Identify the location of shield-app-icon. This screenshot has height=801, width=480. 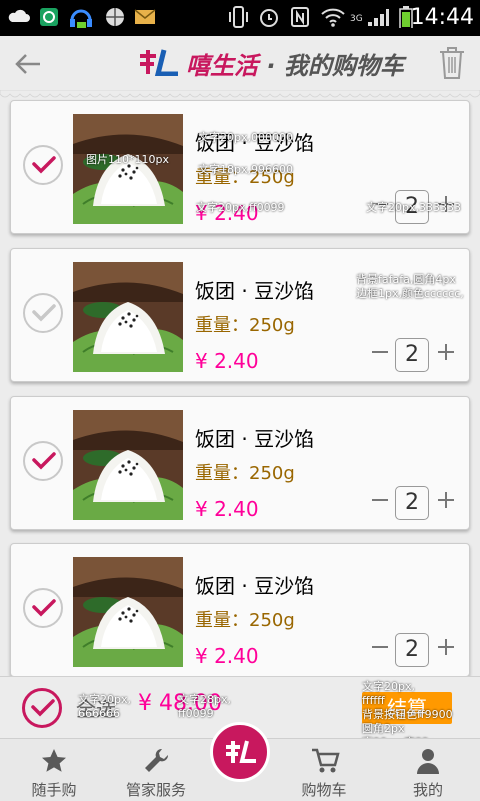
(49, 17).